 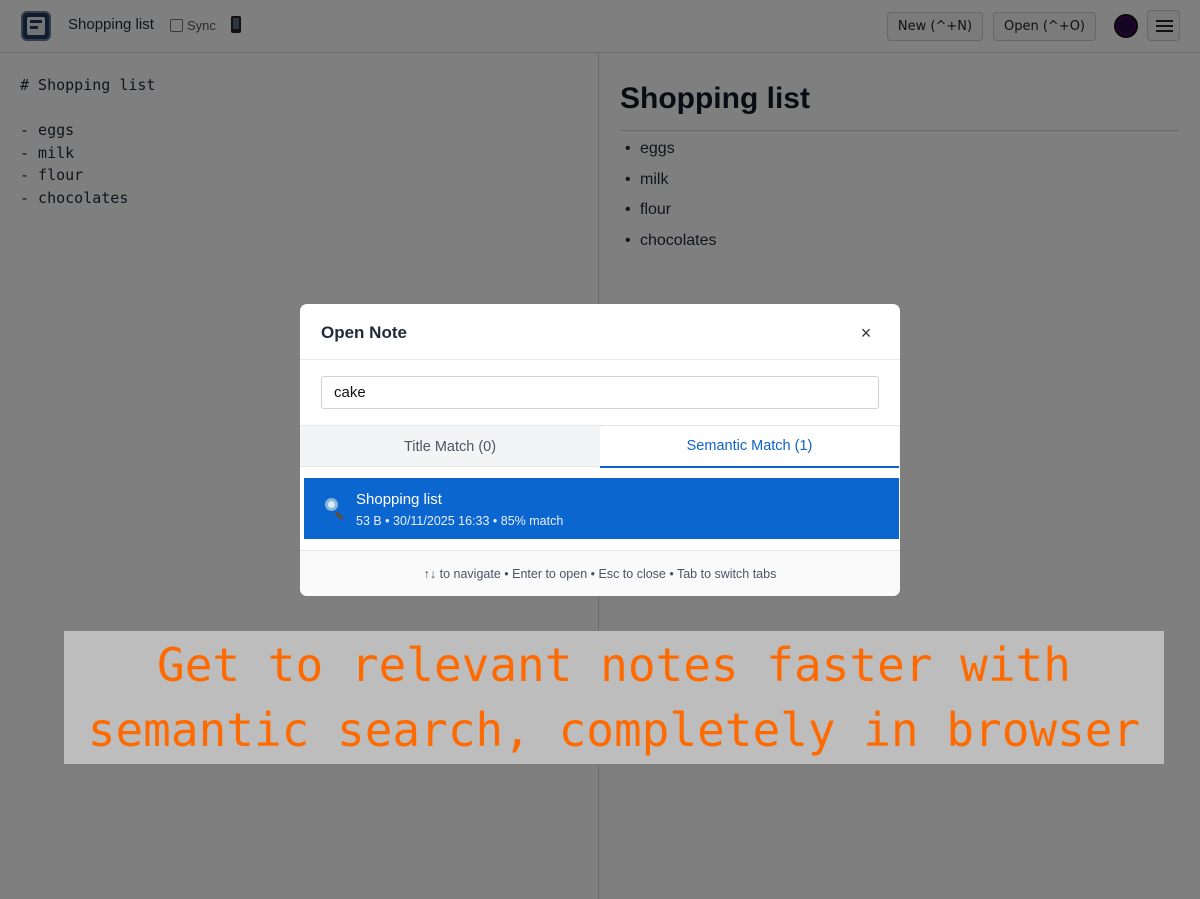 What do you see at coordinates (614, 730) in the screenshot?
I see `banner-line-2: semantic search, completely in browser` at bounding box center [614, 730].